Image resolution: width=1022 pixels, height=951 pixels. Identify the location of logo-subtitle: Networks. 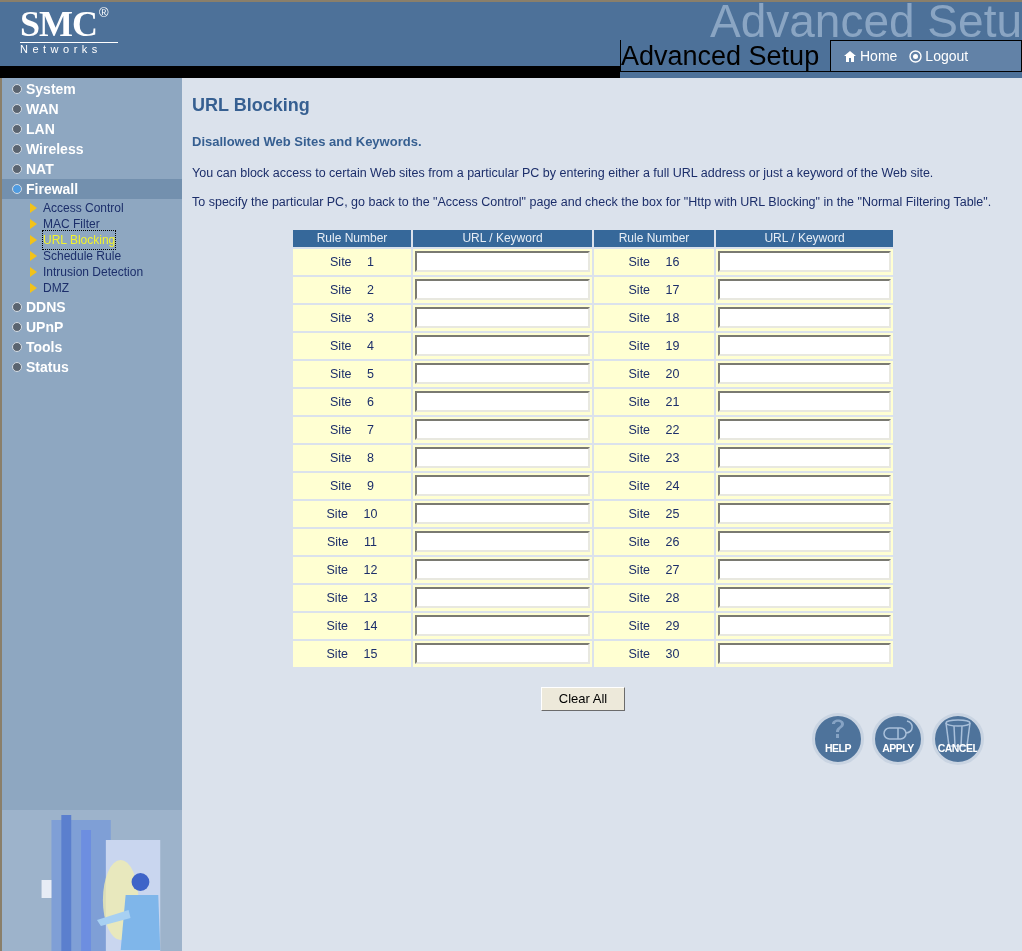
(69, 48).